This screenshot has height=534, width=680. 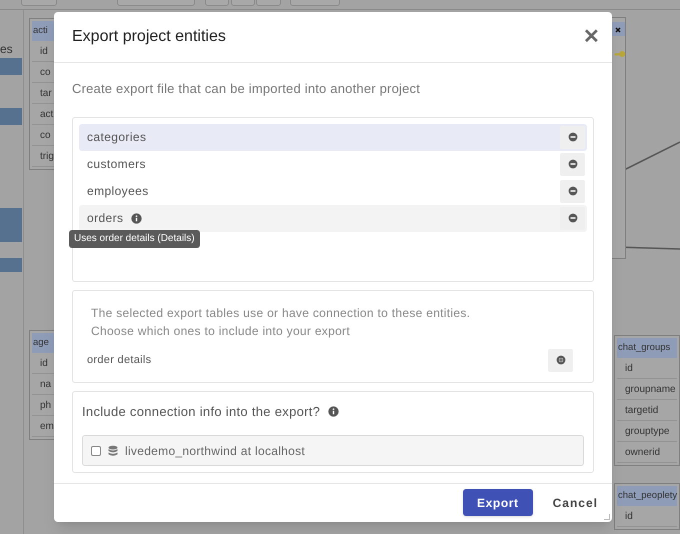 I want to click on cancel-button: Cancel, so click(x=575, y=502).